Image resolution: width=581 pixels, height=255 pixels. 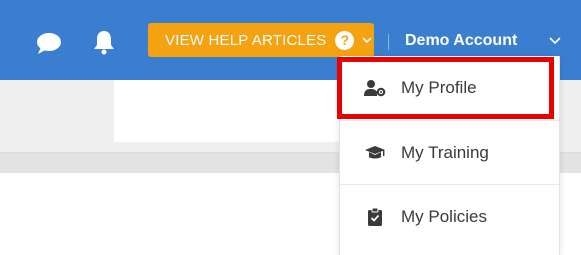 What do you see at coordinates (49, 44) in the screenshot?
I see `chat-icon` at bounding box center [49, 44].